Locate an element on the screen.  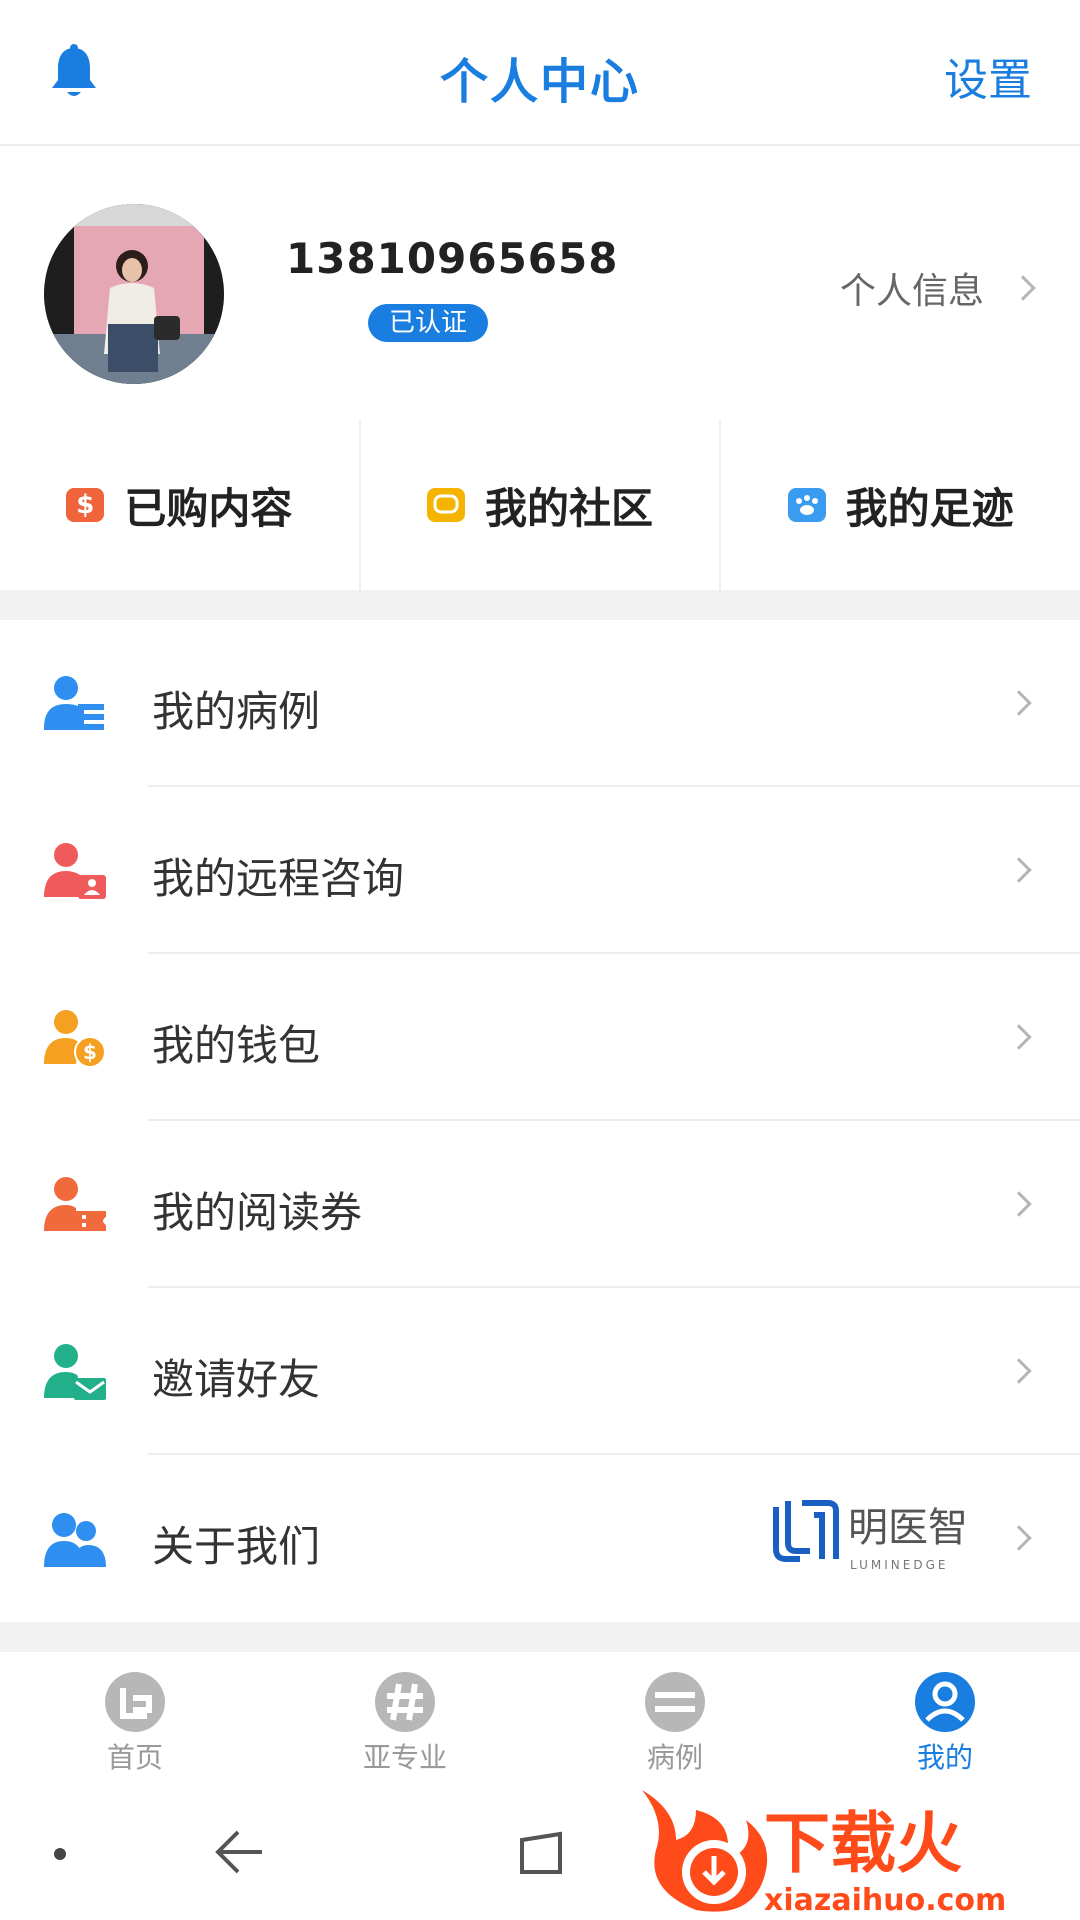
bottom-tab-bar: 首页 亚专业 病例 我的 is located at coordinates (540, 1717).